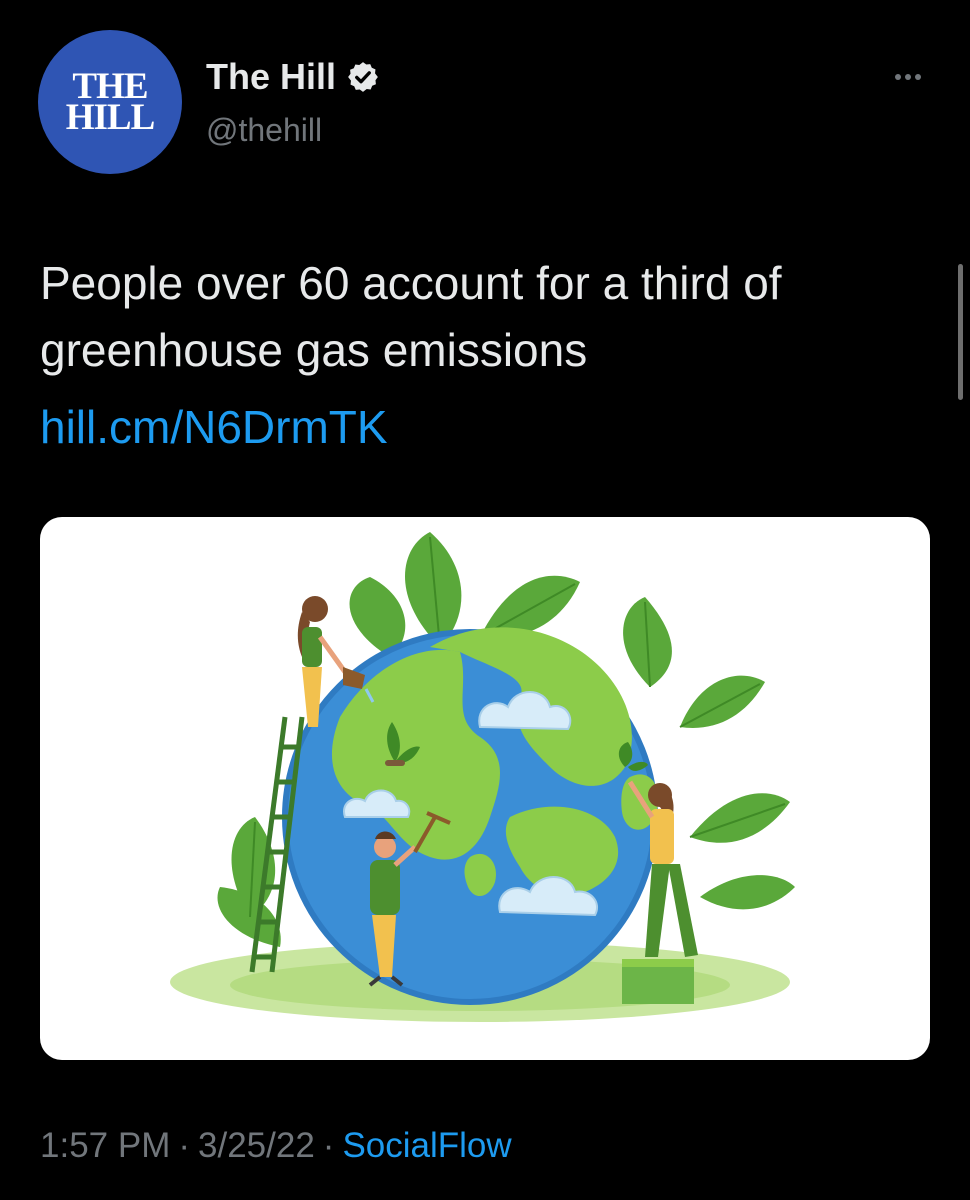 This screenshot has width=970, height=1200. I want to click on tweet-source-link: SocialFlow, so click(426, 1145).